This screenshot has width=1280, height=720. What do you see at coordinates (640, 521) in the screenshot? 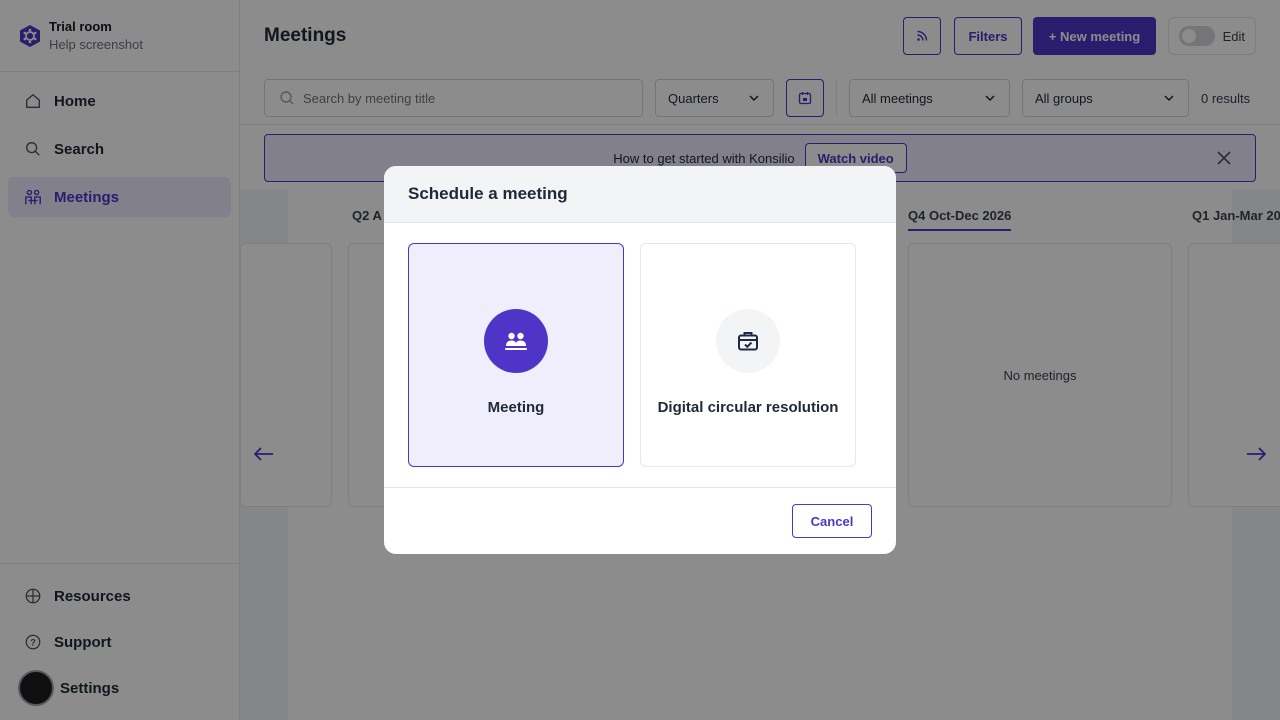
I see `dialog-footer: Cancel` at bounding box center [640, 521].